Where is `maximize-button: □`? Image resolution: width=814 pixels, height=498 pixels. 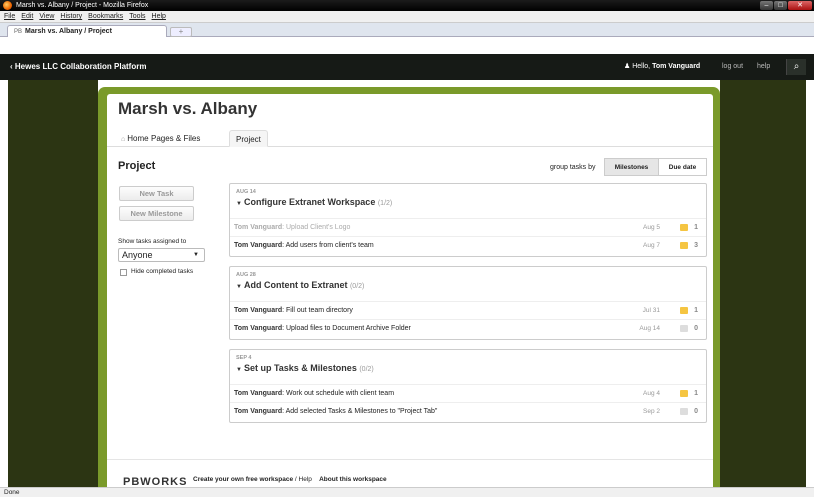 maximize-button: □ is located at coordinates (780, 5).